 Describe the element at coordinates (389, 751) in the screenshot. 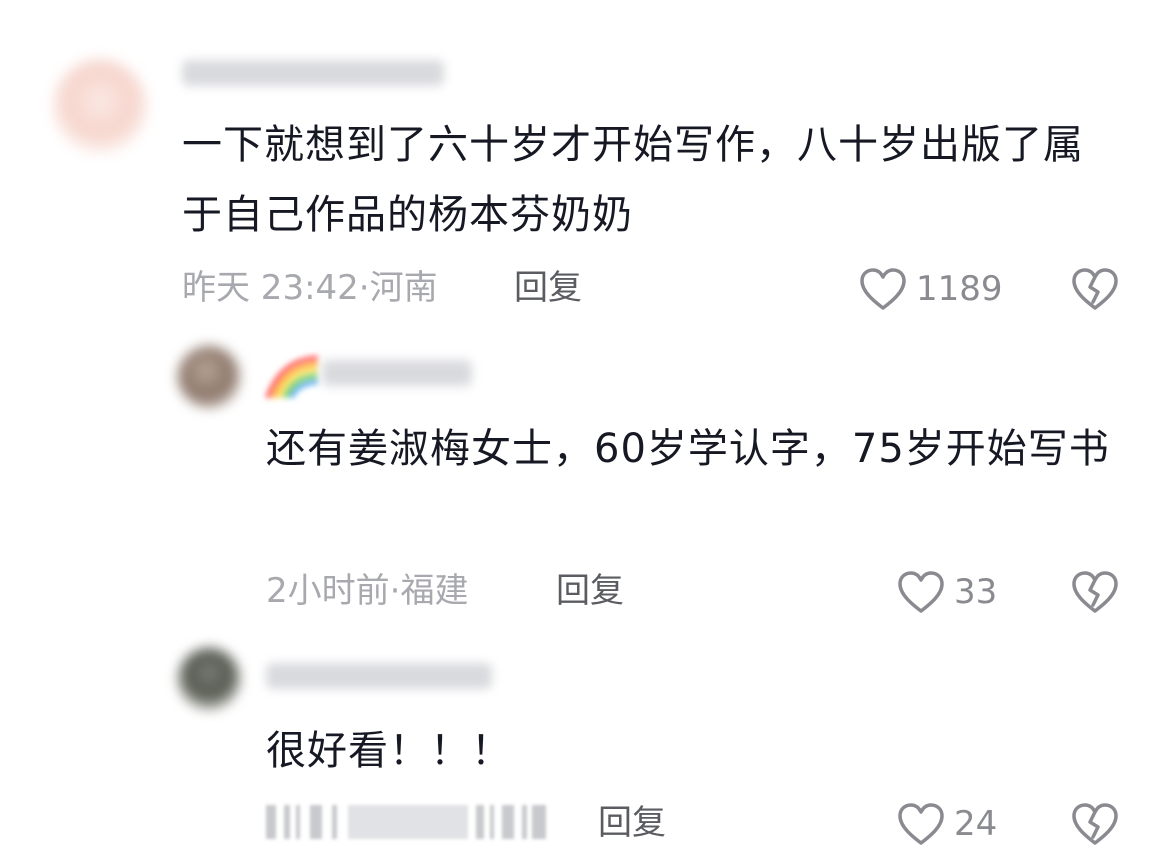

I see `comment-text: 很好看！！！` at that location.